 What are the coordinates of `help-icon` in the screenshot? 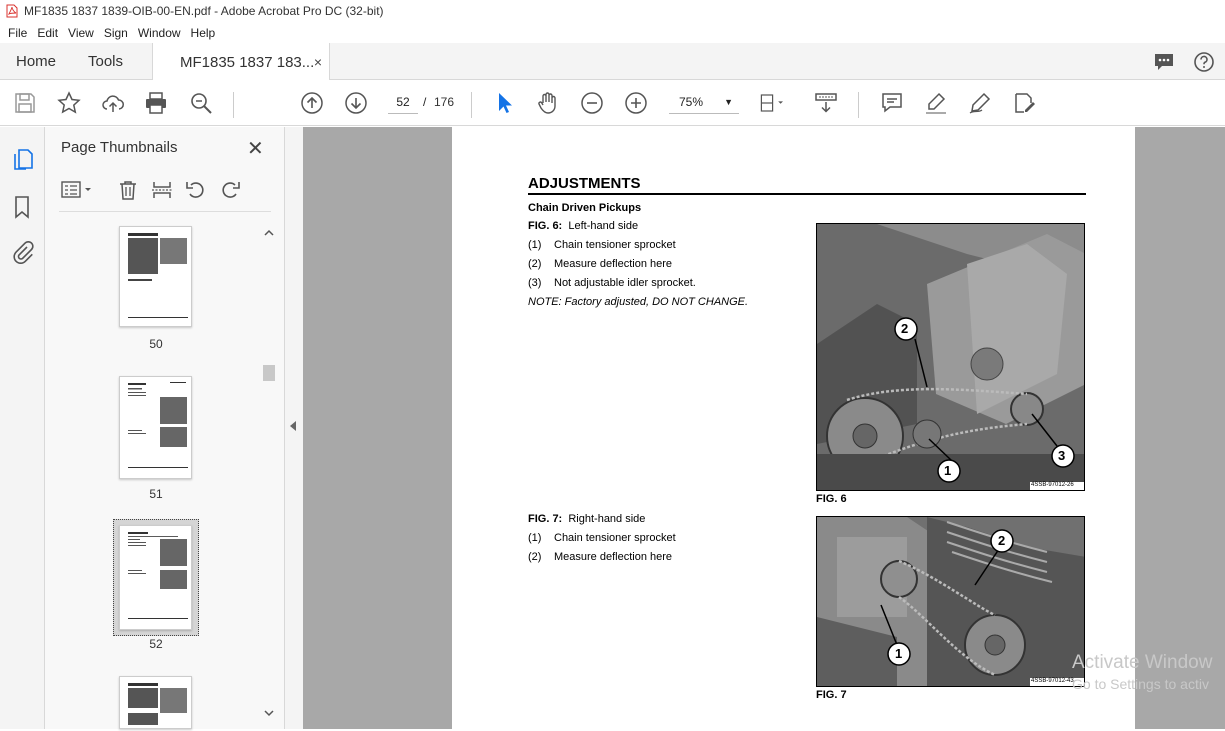 It's located at (1204, 62).